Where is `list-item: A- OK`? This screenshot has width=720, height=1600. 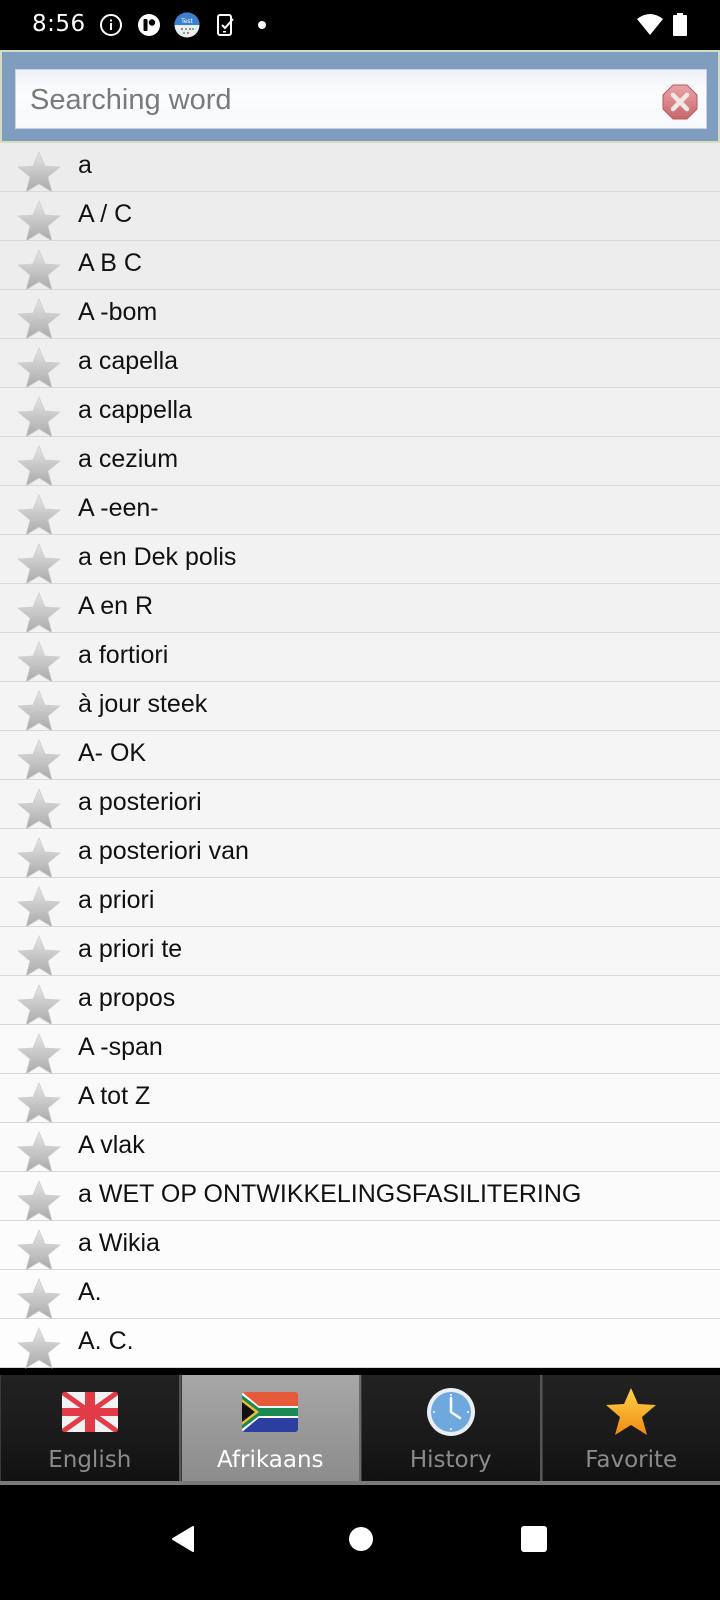
list-item: A- OK is located at coordinates (360, 756).